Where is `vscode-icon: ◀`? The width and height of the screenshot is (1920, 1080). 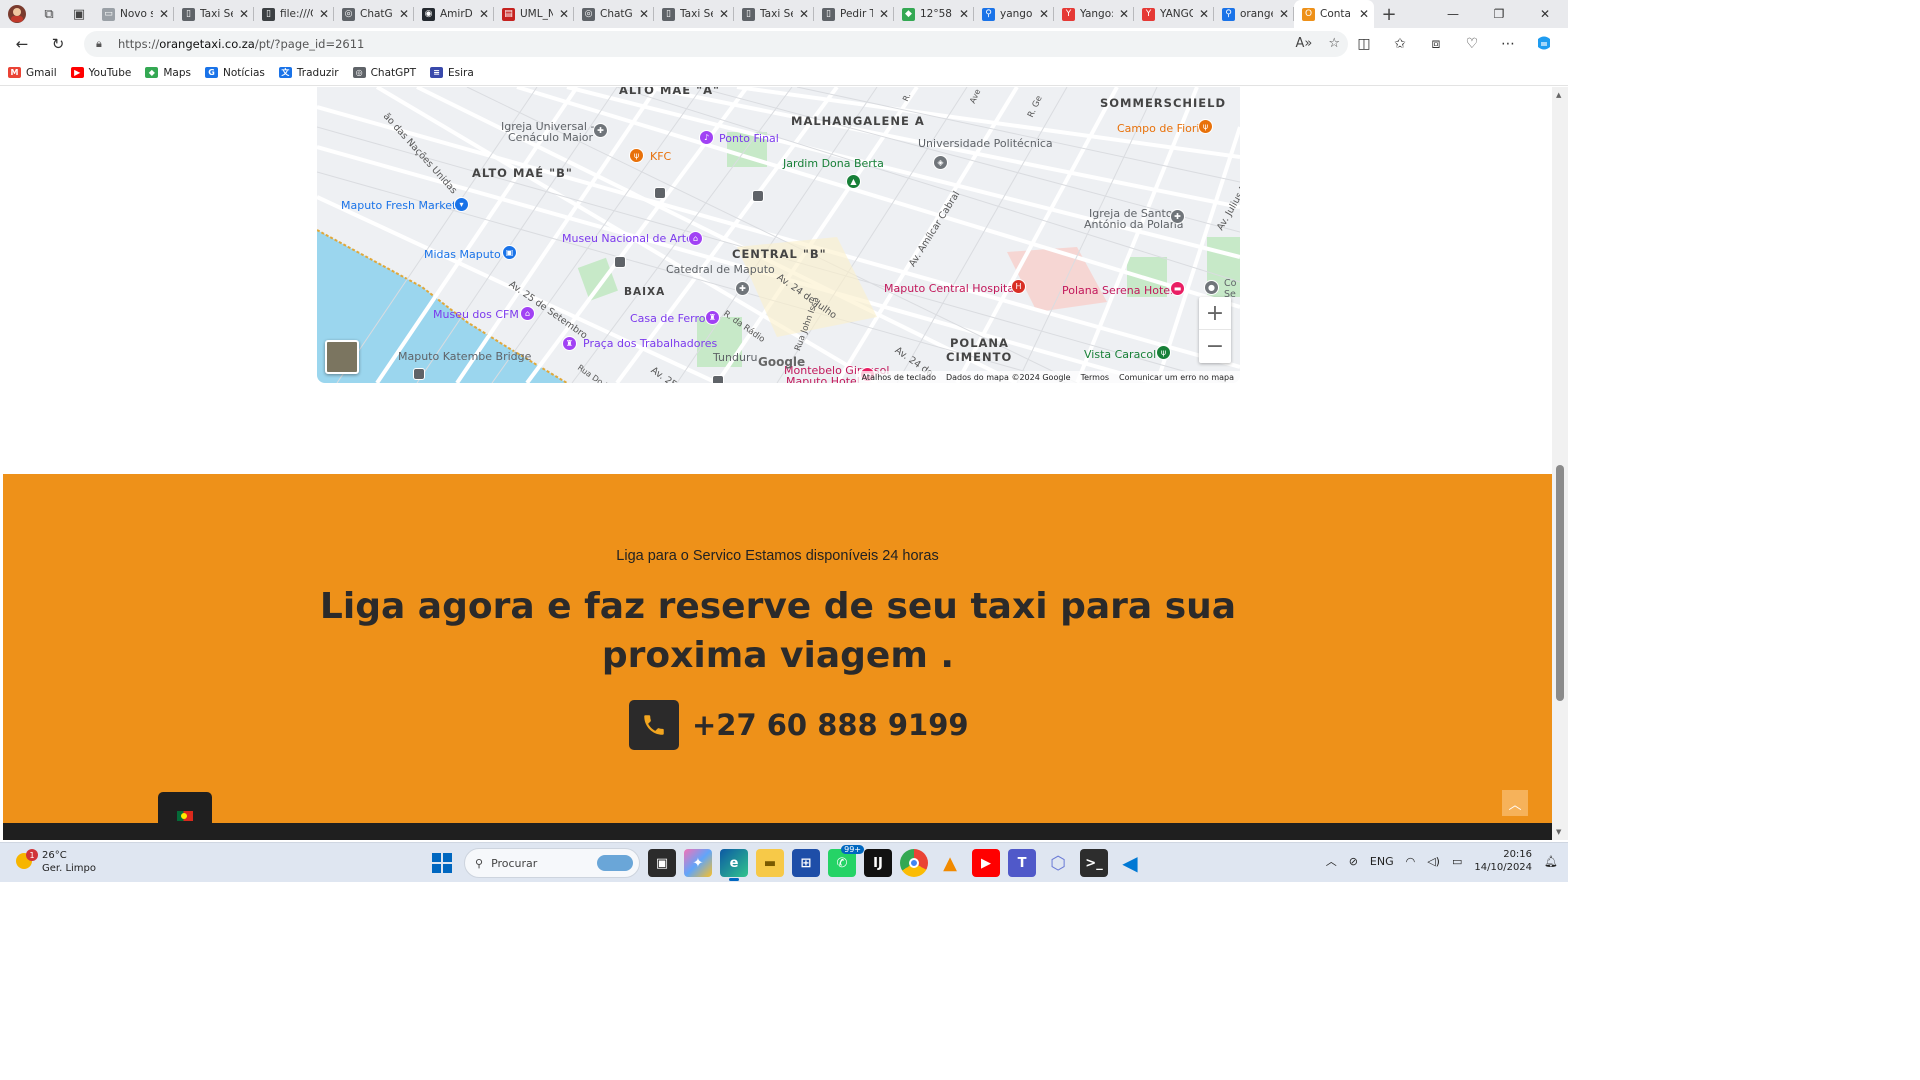
vscode-icon: ◀ is located at coordinates (1130, 863).